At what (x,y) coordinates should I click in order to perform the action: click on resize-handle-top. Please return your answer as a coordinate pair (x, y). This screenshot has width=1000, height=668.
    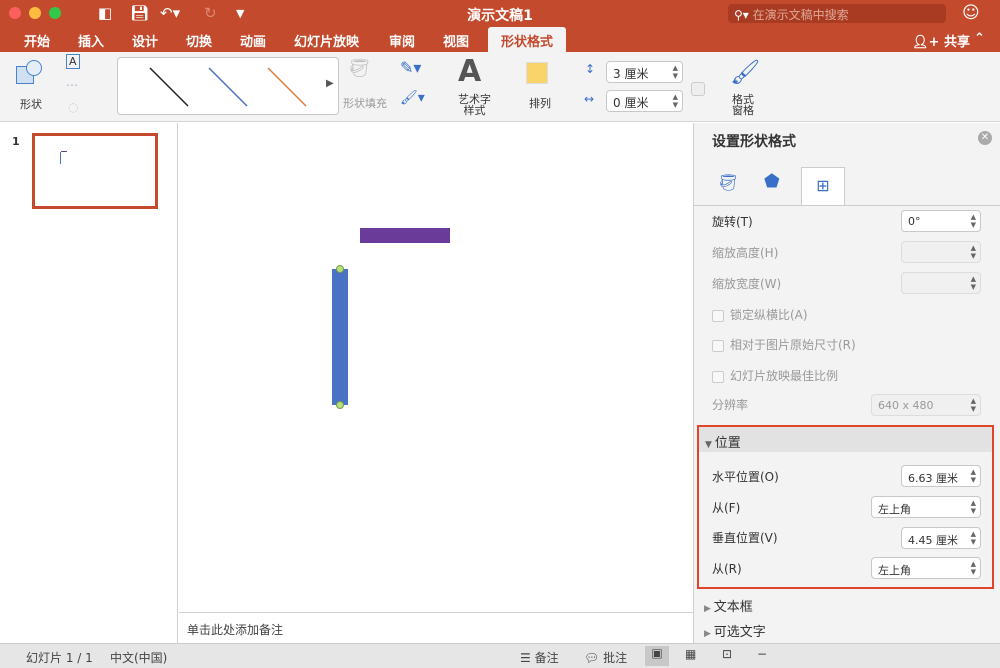
    Looking at the image, I should click on (340, 269).